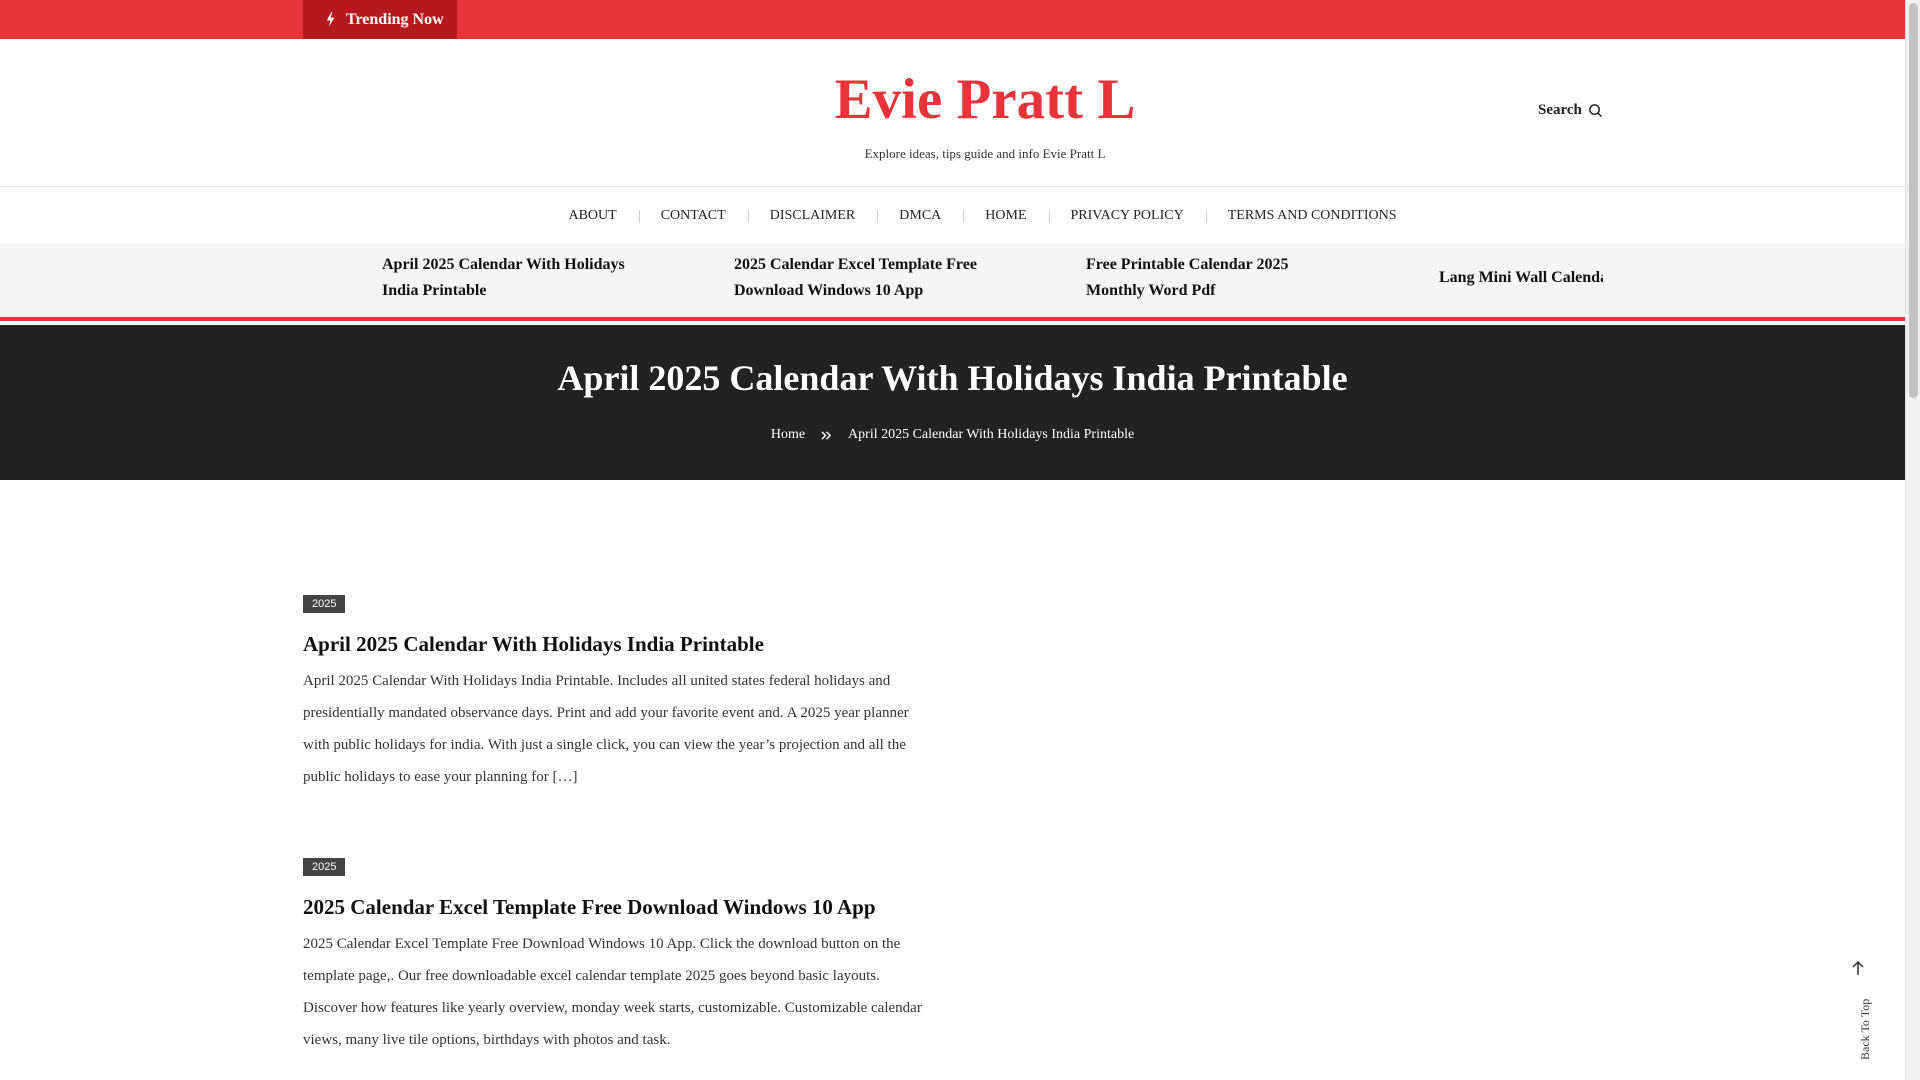  I want to click on nav-item-terms: TERMS AND CONDITIONS, so click(1312, 216).